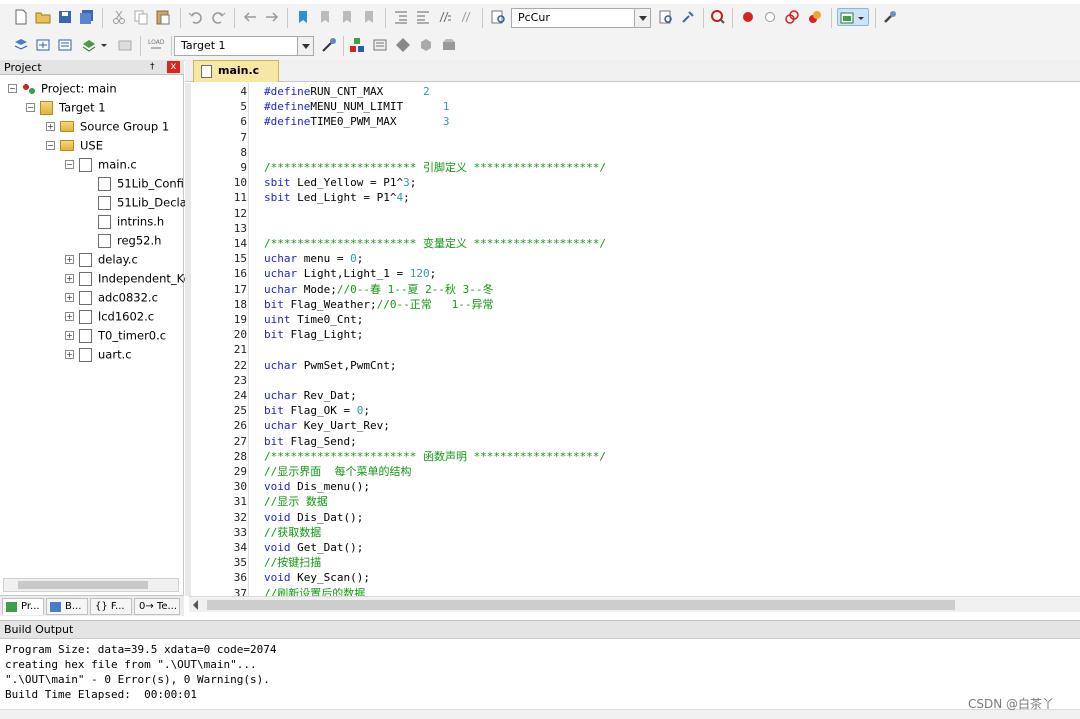 This screenshot has height=719, width=1080. Describe the element at coordinates (65, 45) in the screenshot. I see `rebuild-icon` at that location.